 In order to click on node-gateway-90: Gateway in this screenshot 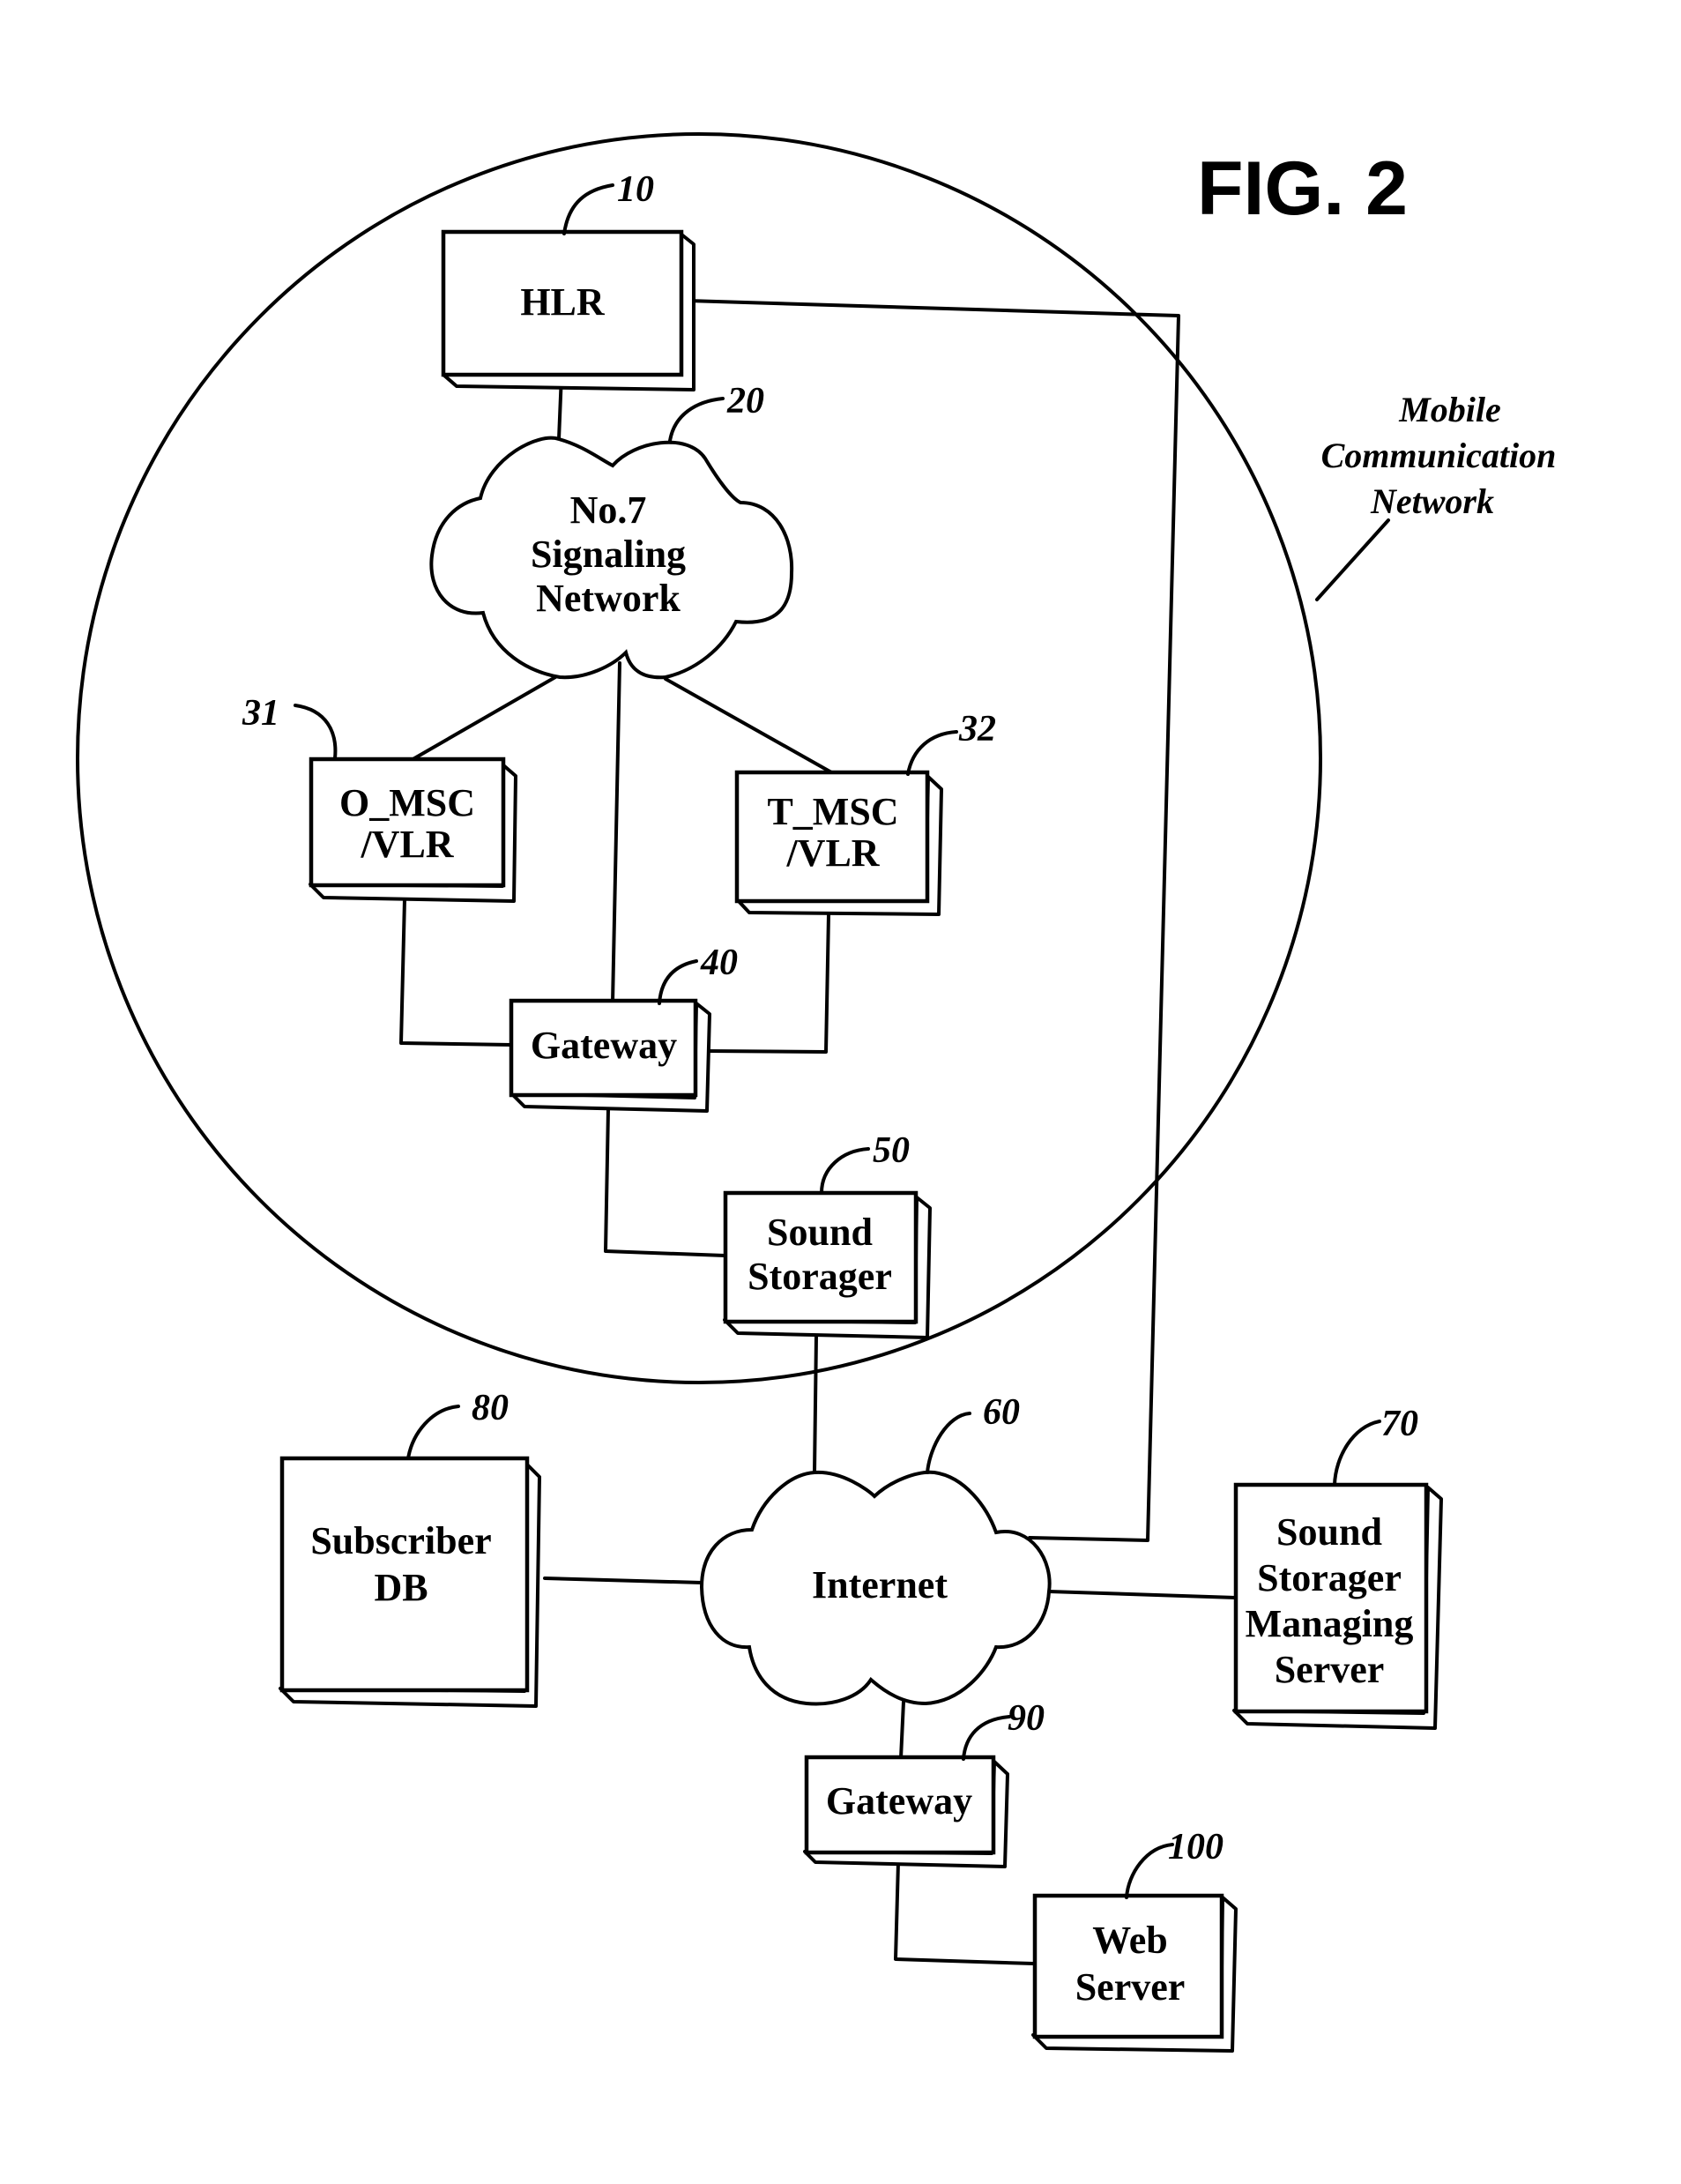, I will do `click(906, 1811)`.